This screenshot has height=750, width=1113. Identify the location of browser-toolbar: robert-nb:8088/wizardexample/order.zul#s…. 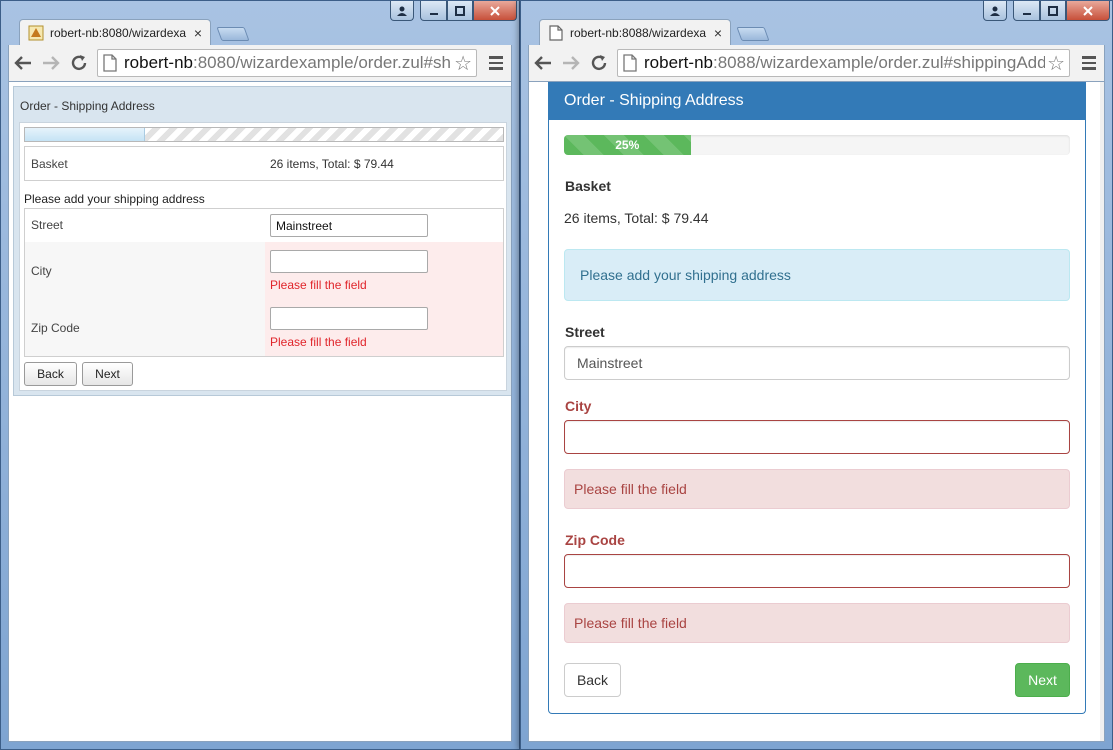
(816, 63).